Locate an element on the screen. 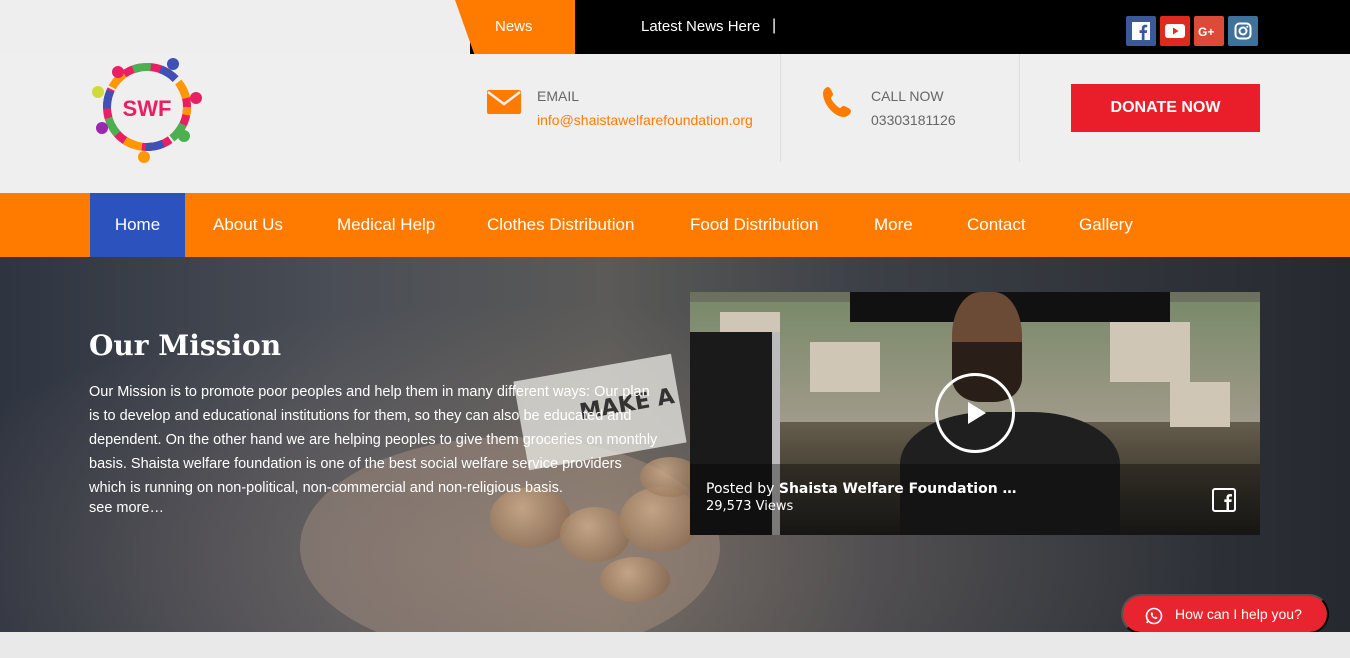  chat-label: How can I help you? is located at coordinates (1238, 614).